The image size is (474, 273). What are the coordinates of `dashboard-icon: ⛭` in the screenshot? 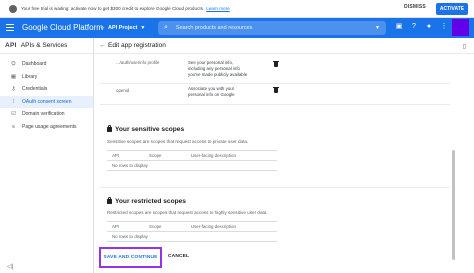 It's located at (13, 64).